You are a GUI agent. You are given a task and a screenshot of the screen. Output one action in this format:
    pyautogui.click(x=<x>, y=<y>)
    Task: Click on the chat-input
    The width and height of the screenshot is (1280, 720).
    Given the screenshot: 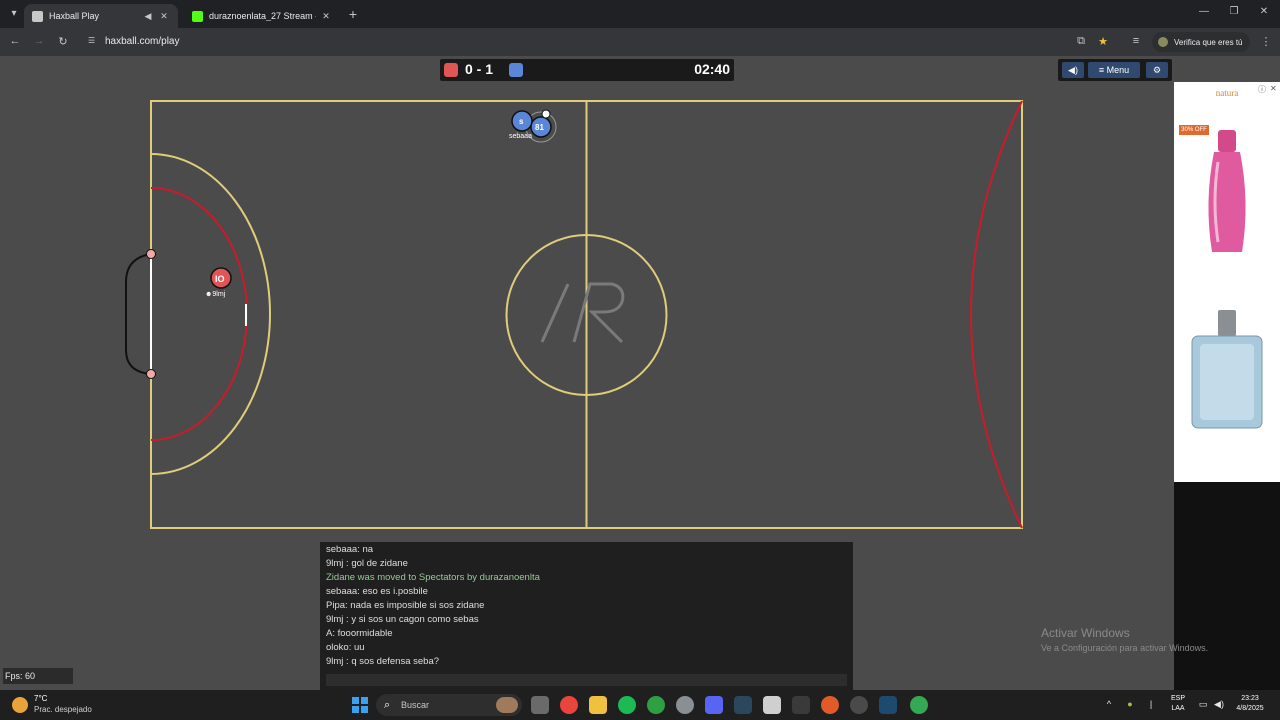 What is the action you would take?
    pyautogui.click(x=586, y=680)
    